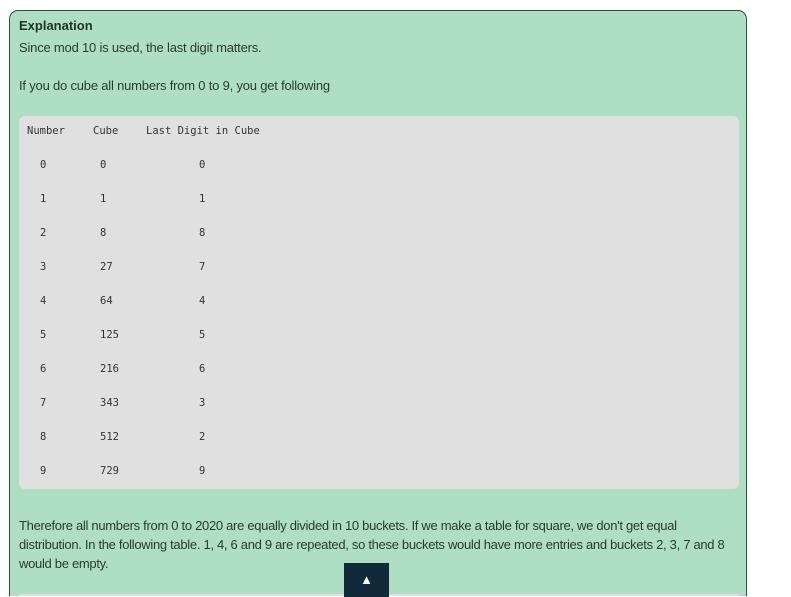 This screenshot has height=597, width=791. I want to click on table-cell: 729, so click(109, 471).